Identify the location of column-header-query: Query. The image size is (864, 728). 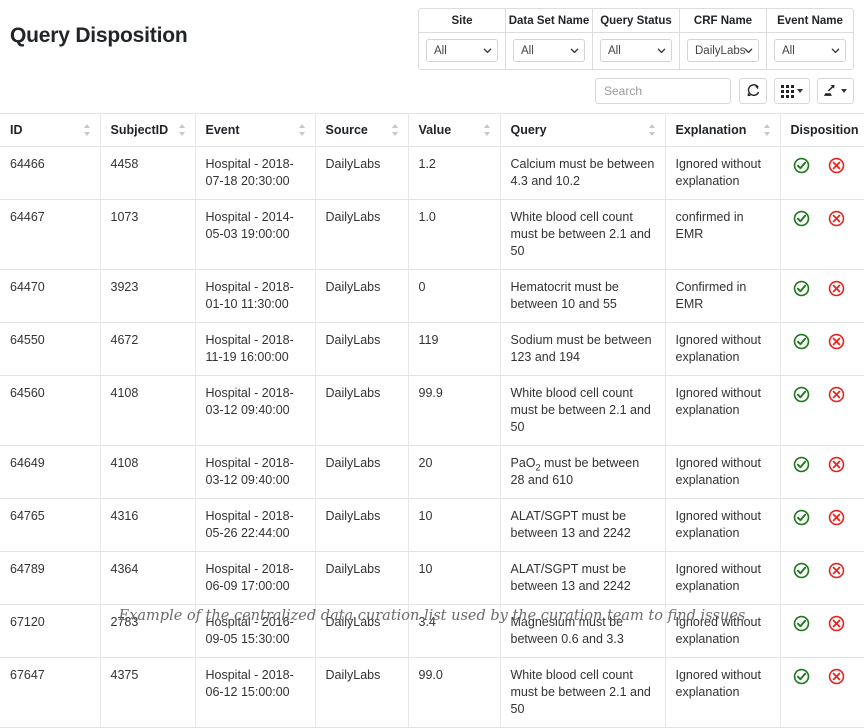
(583, 130).